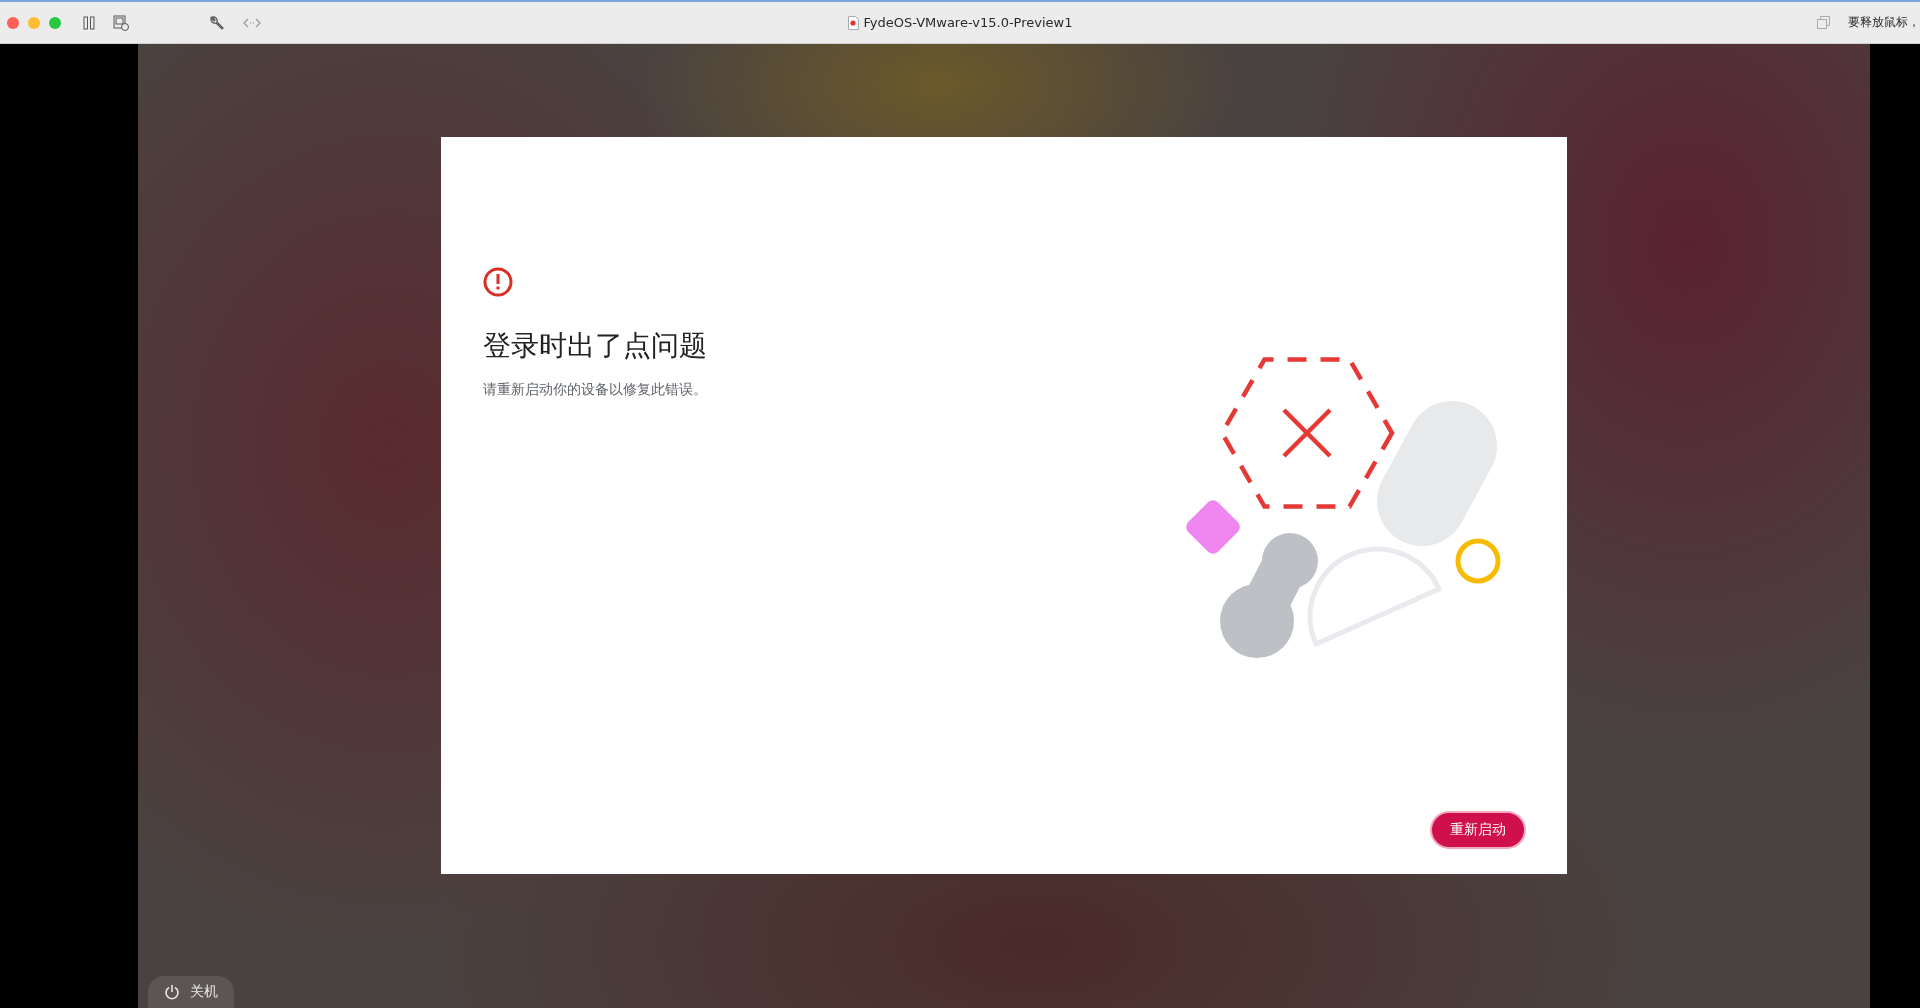 The width and height of the screenshot is (1920, 1008). What do you see at coordinates (498, 282) in the screenshot?
I see `error-icon` at bounding box center [498, 282].